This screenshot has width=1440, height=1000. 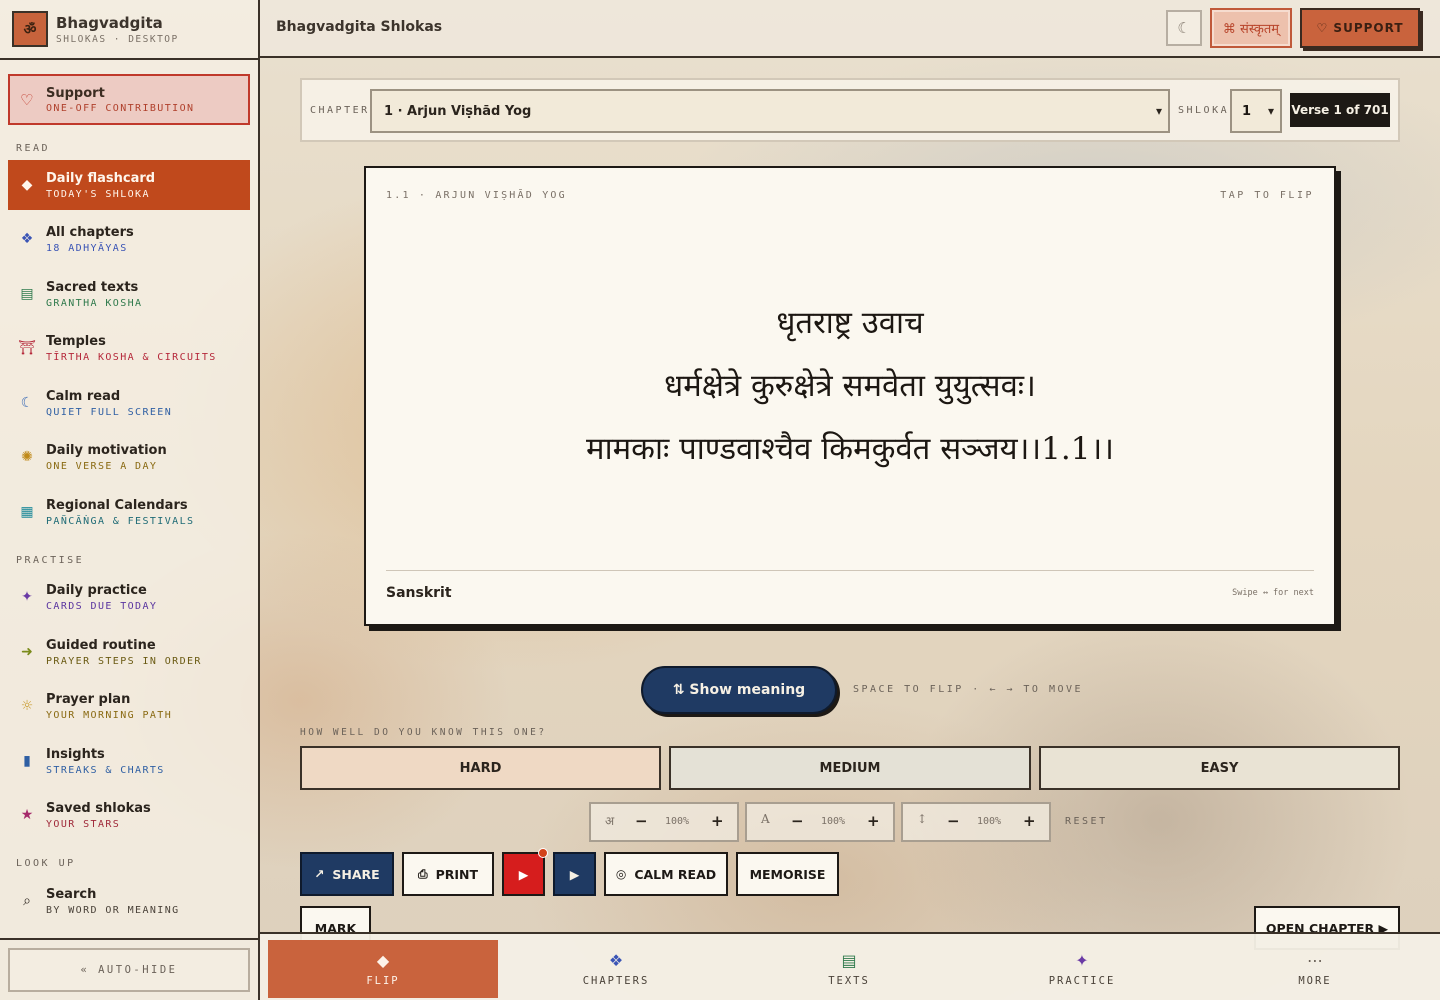 I want to click on sidebar-item-subtitle: QUIET FULL SCREEN, so click(x=109, y=412).